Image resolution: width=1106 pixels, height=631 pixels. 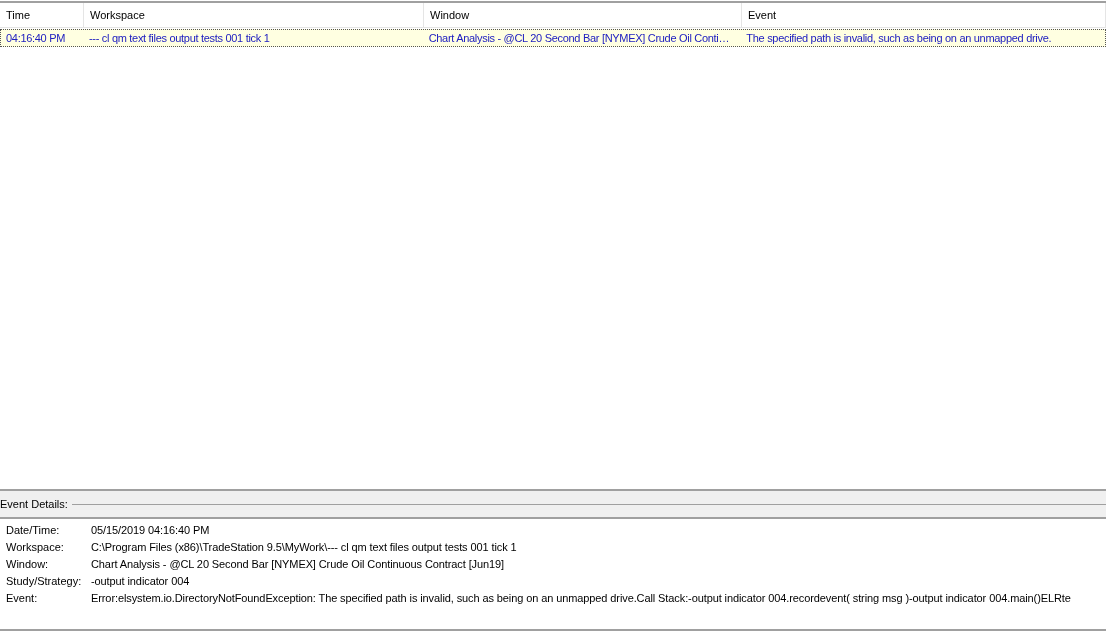 What do you see at coordinates (583, 15) in the screenshot?
I see `column-header: Window` at bounding box center [583, 15].